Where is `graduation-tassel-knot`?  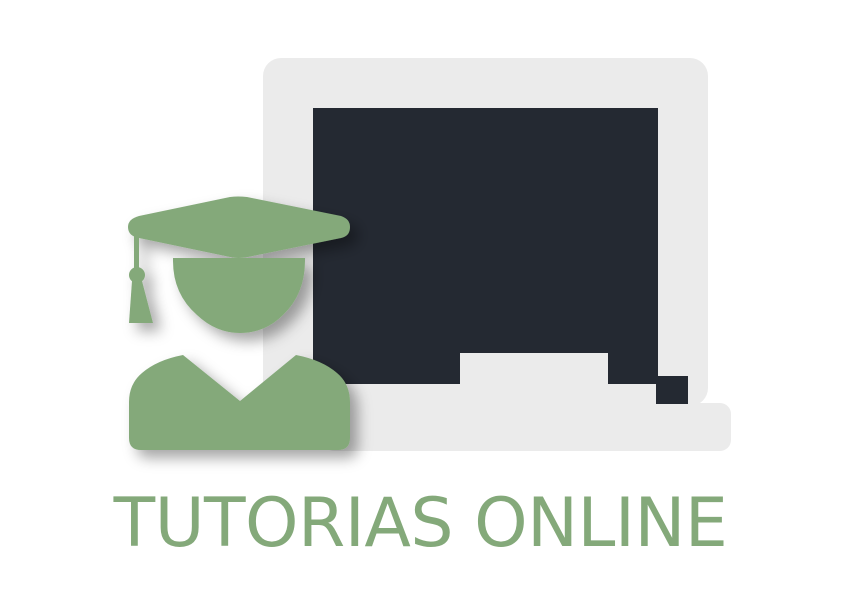 graduation-tassel-knot is located at coordinates (137, 275).